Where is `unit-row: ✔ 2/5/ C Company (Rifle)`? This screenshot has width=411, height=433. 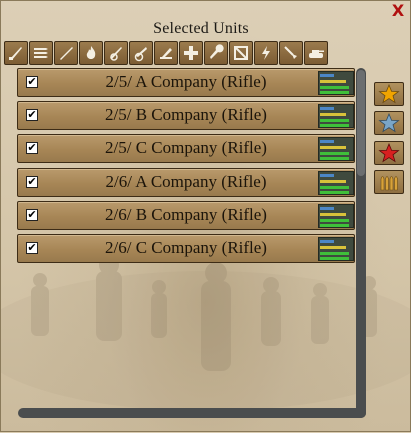
unit-row: ✔ 2/5/ C Company (Rifle) is located at coordinates (186, 148).